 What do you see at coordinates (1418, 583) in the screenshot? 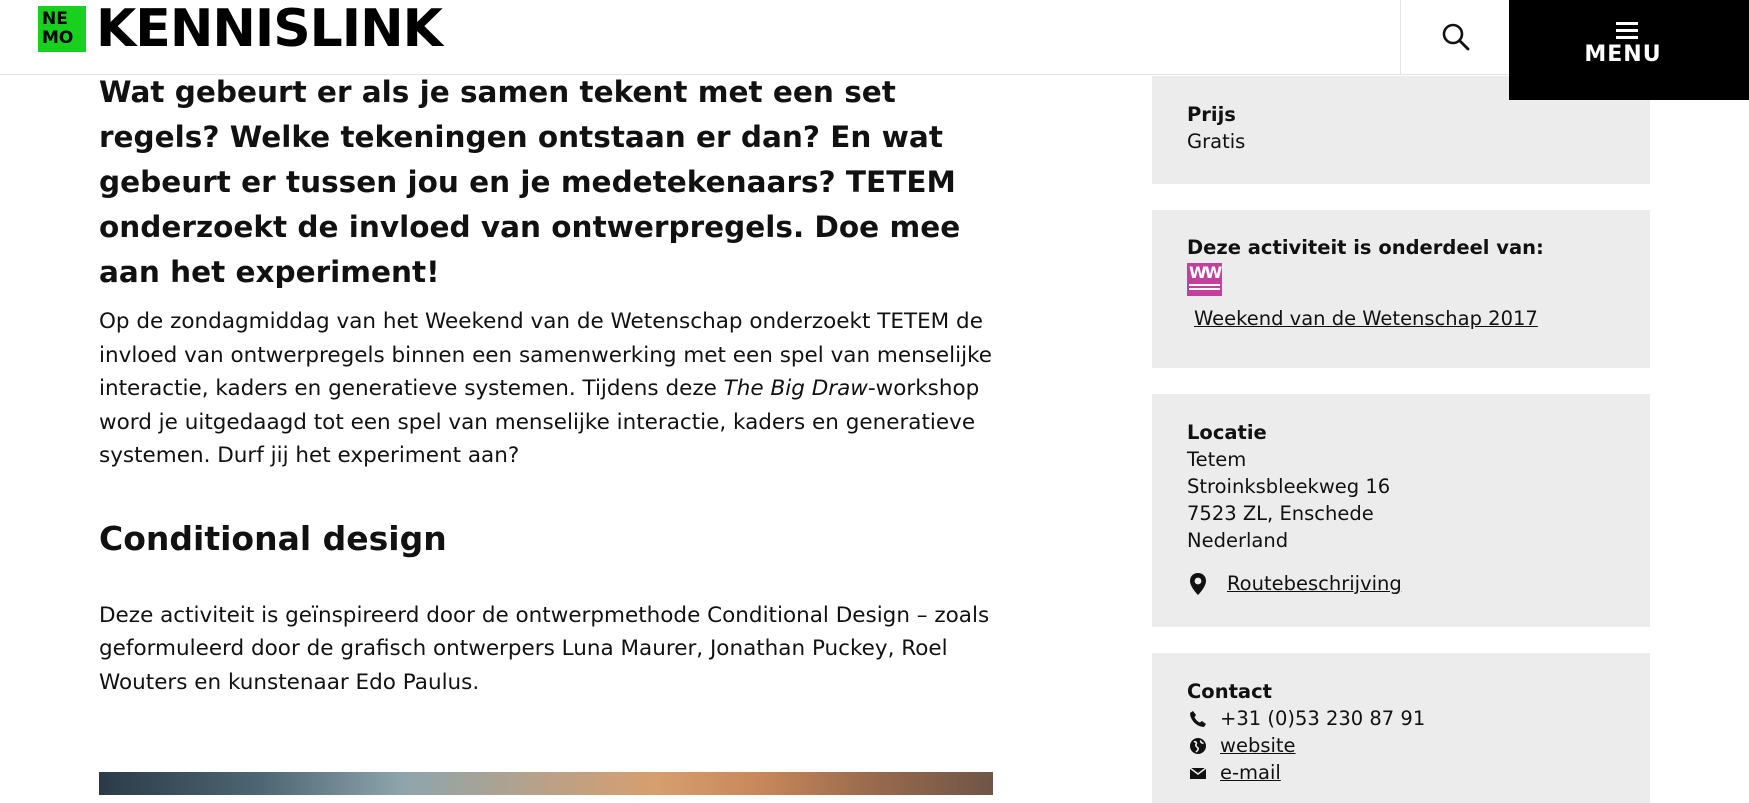
I see `route-row: Routebeschrijving` at bounding box center [1418, 583].